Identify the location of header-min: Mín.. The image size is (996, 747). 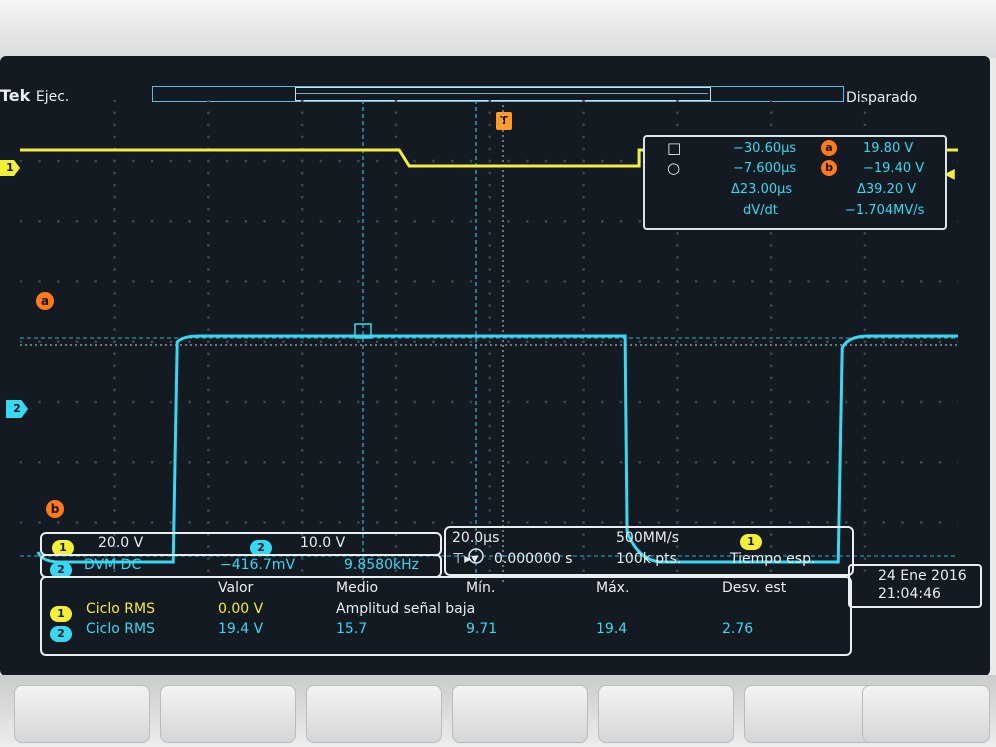
(481, 588).